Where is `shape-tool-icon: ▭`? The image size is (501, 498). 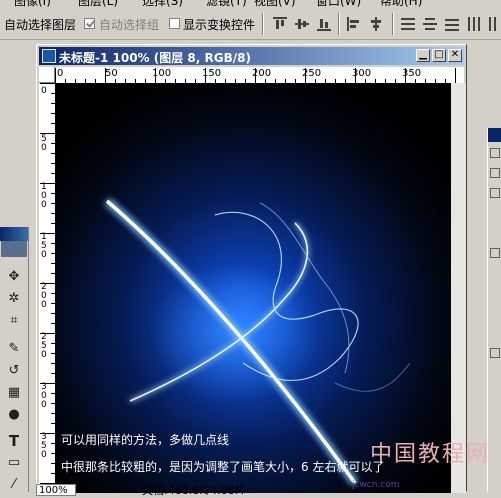
shape-tool-icon: ▭ is located at coordinates (14, 463).